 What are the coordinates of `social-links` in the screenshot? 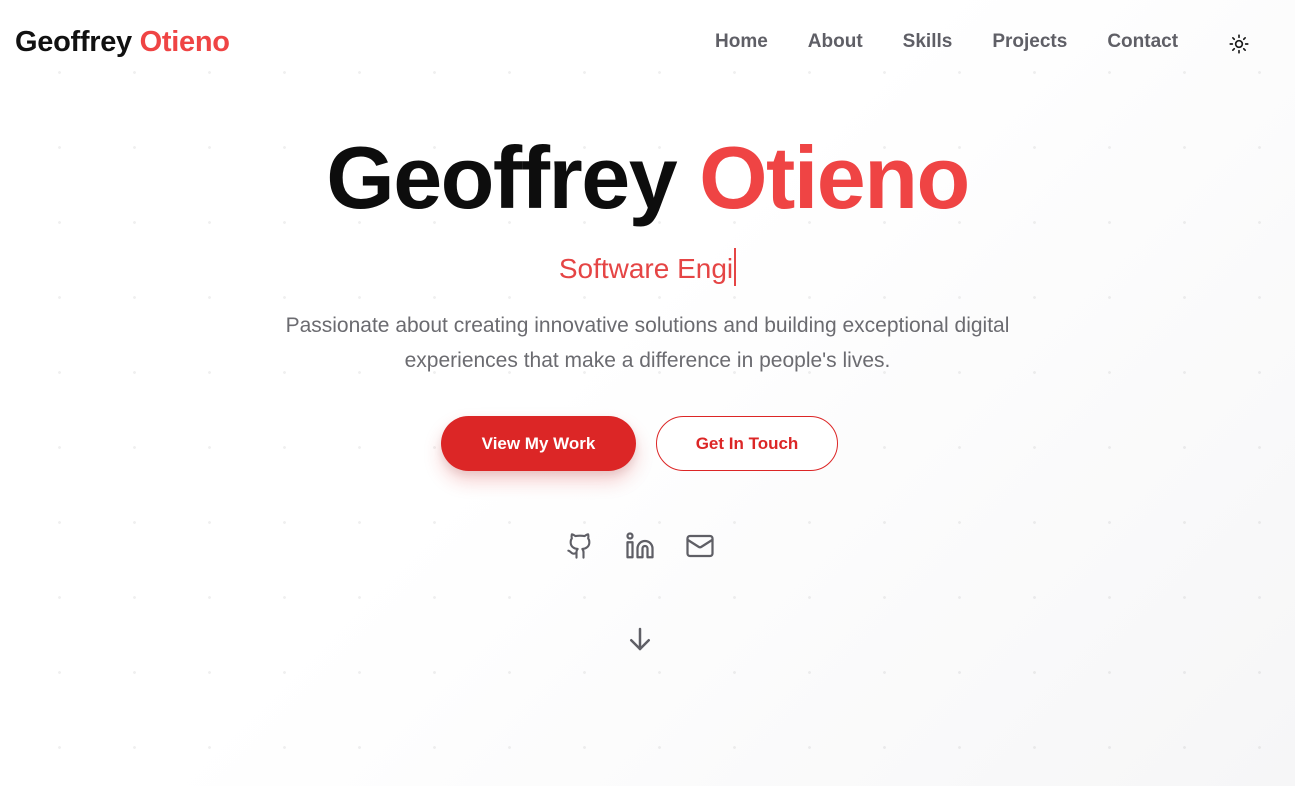 It's located at (640, 546).